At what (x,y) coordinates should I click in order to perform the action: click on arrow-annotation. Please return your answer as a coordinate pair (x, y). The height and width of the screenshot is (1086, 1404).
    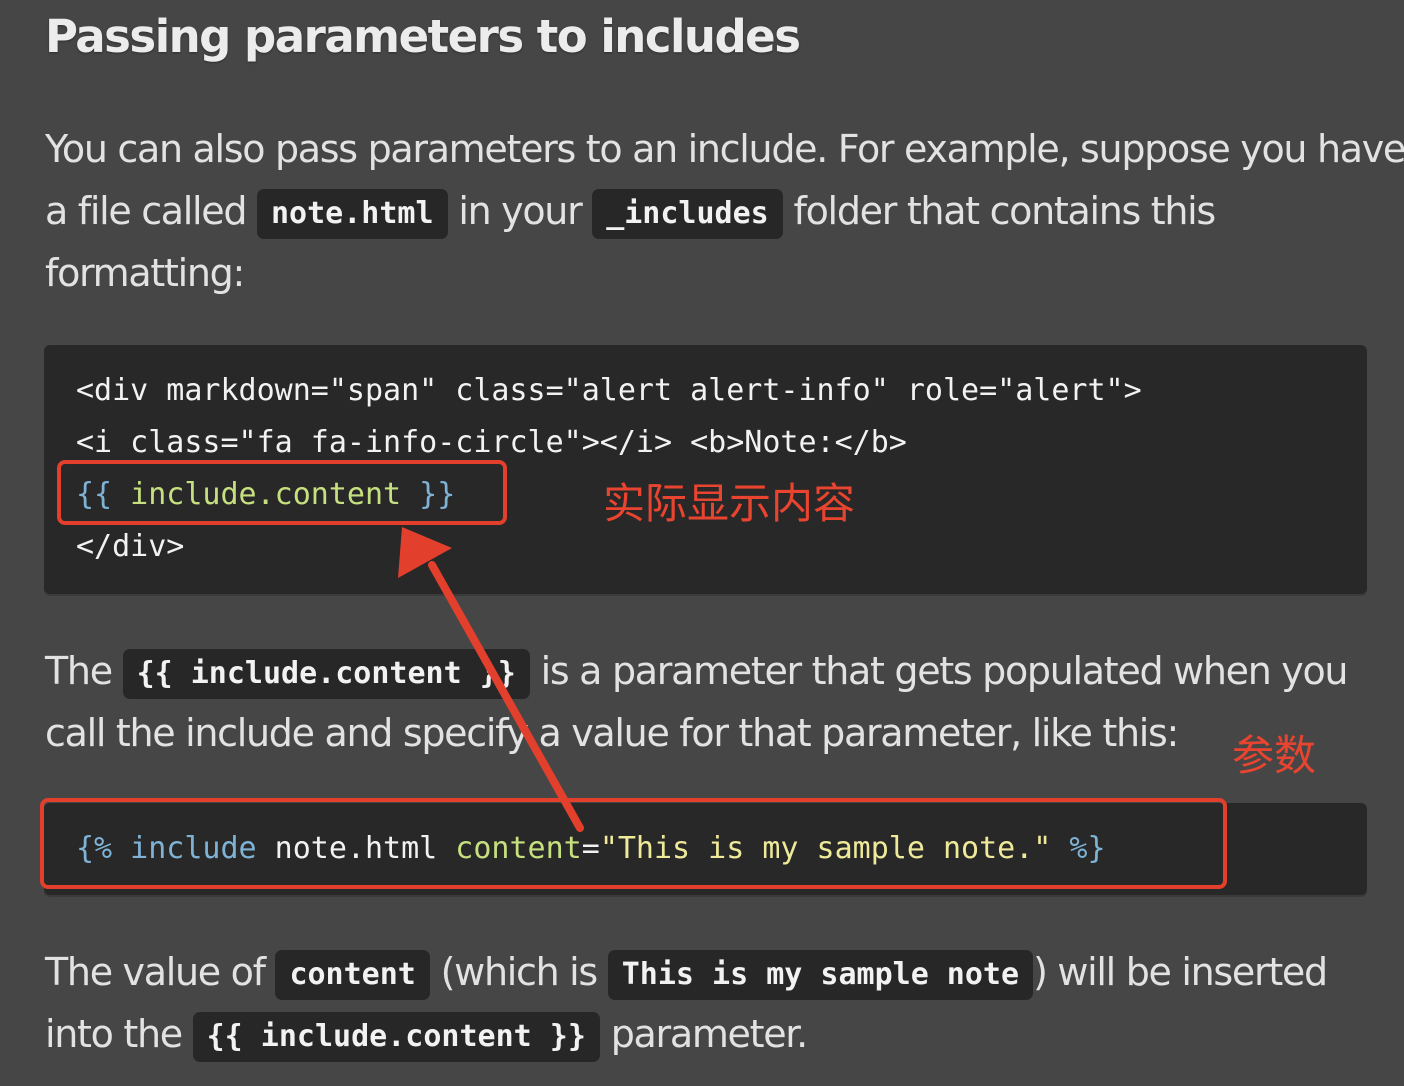
    Looking at the image, I should click on (491, 679).